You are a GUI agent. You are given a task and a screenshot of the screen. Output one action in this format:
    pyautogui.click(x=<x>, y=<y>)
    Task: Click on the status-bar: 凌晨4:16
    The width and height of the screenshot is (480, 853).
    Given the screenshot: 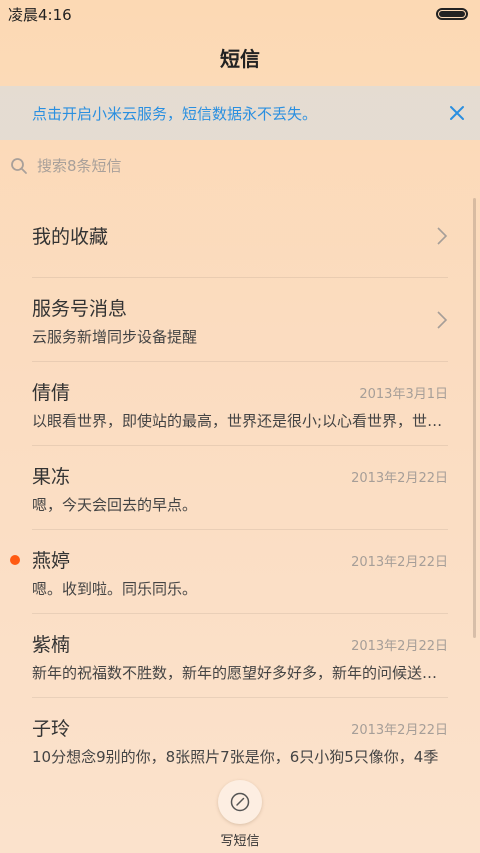 What is the action you would take?
    pyautogui.click(x=240, y=14)
    